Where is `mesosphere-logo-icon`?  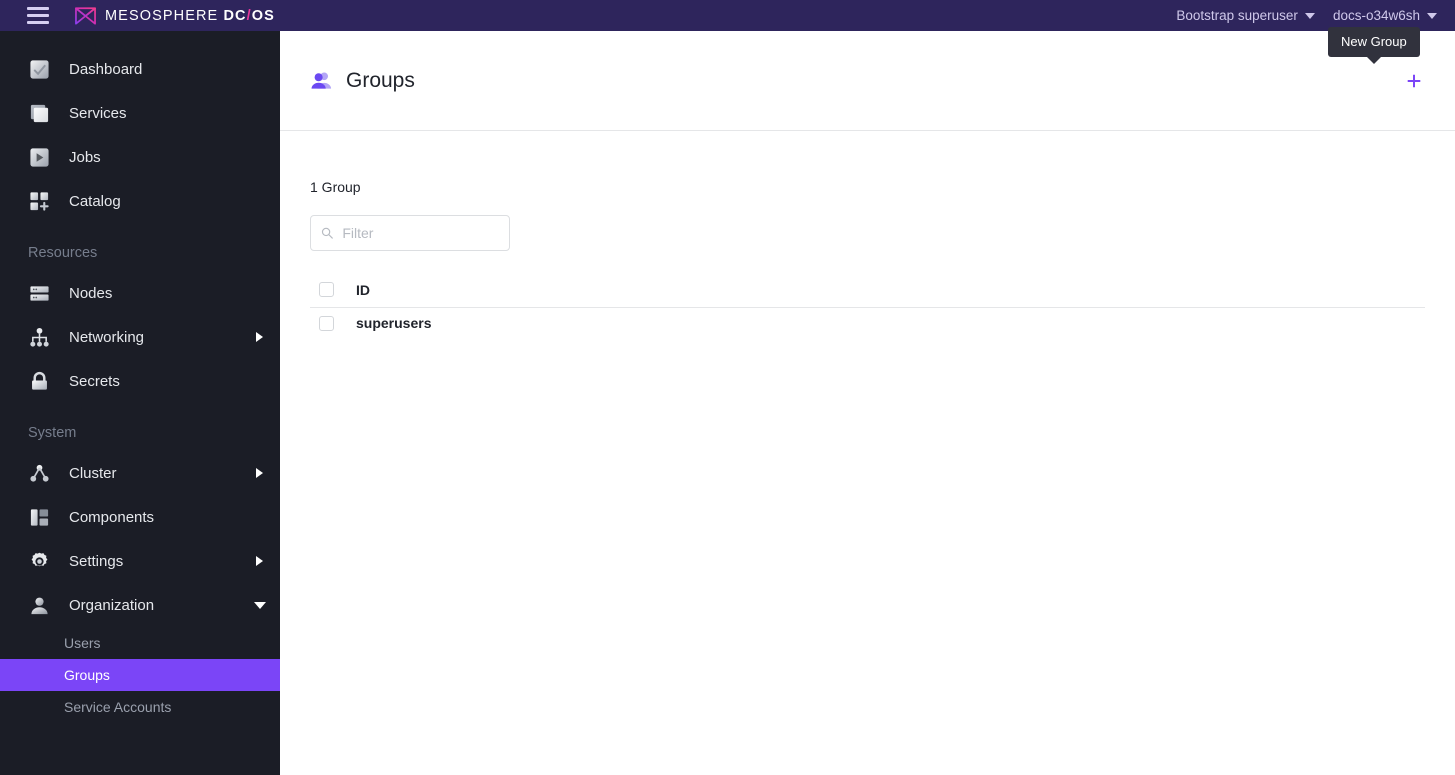
mesosphere-logo-icon is located at coordinates (85, 15).